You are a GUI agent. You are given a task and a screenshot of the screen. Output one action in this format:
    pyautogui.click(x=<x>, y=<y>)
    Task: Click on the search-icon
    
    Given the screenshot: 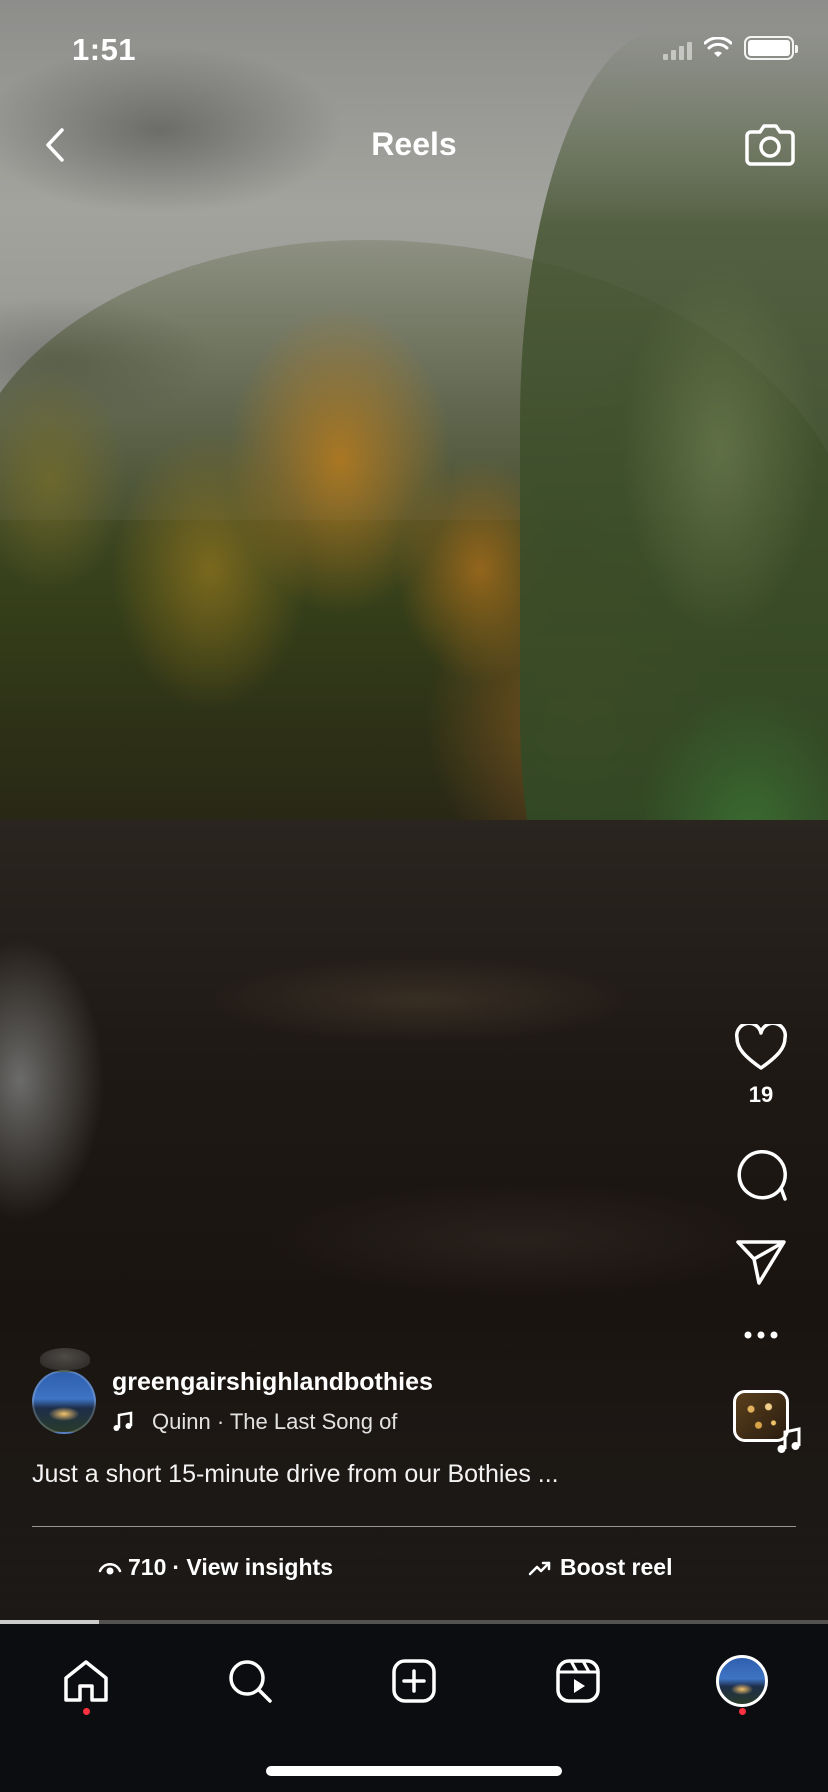 What is the action you would take?
    pyautogui.click(x=250, y=1681)
    